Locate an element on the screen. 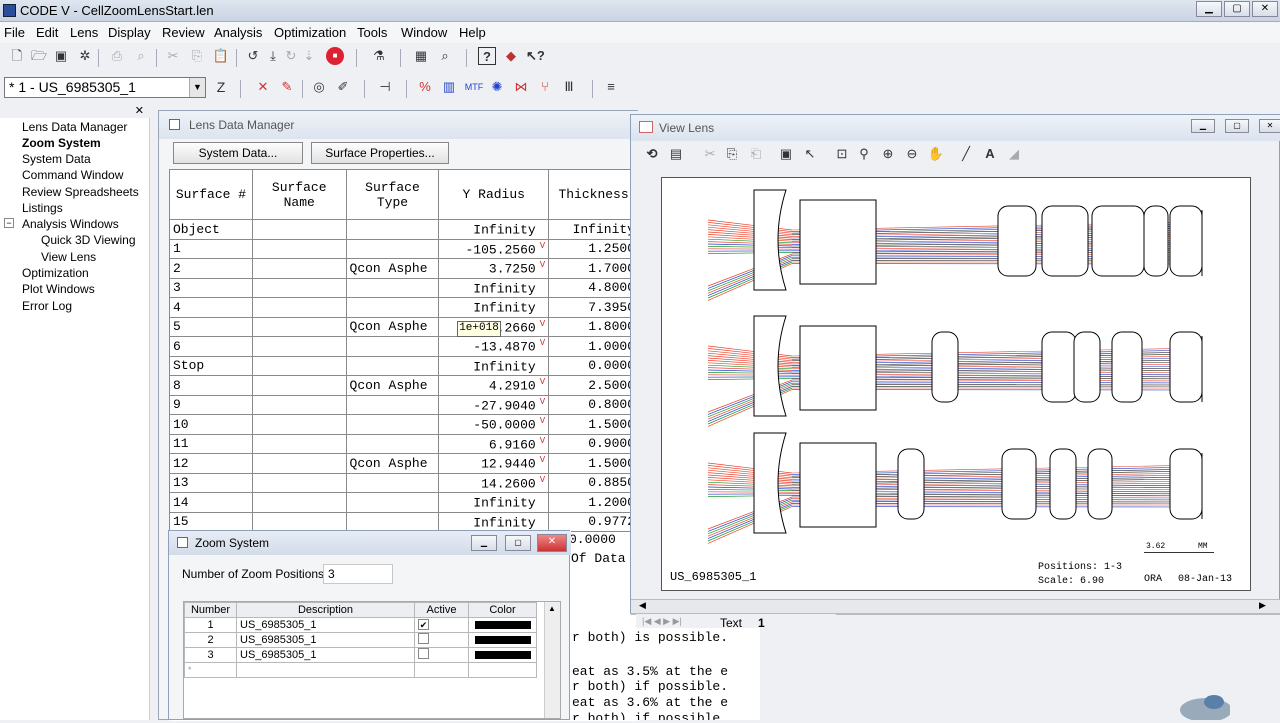 This screenshot has width=1280, height=723. cell-surface-num: 5 is located at coordinates (211, 327).